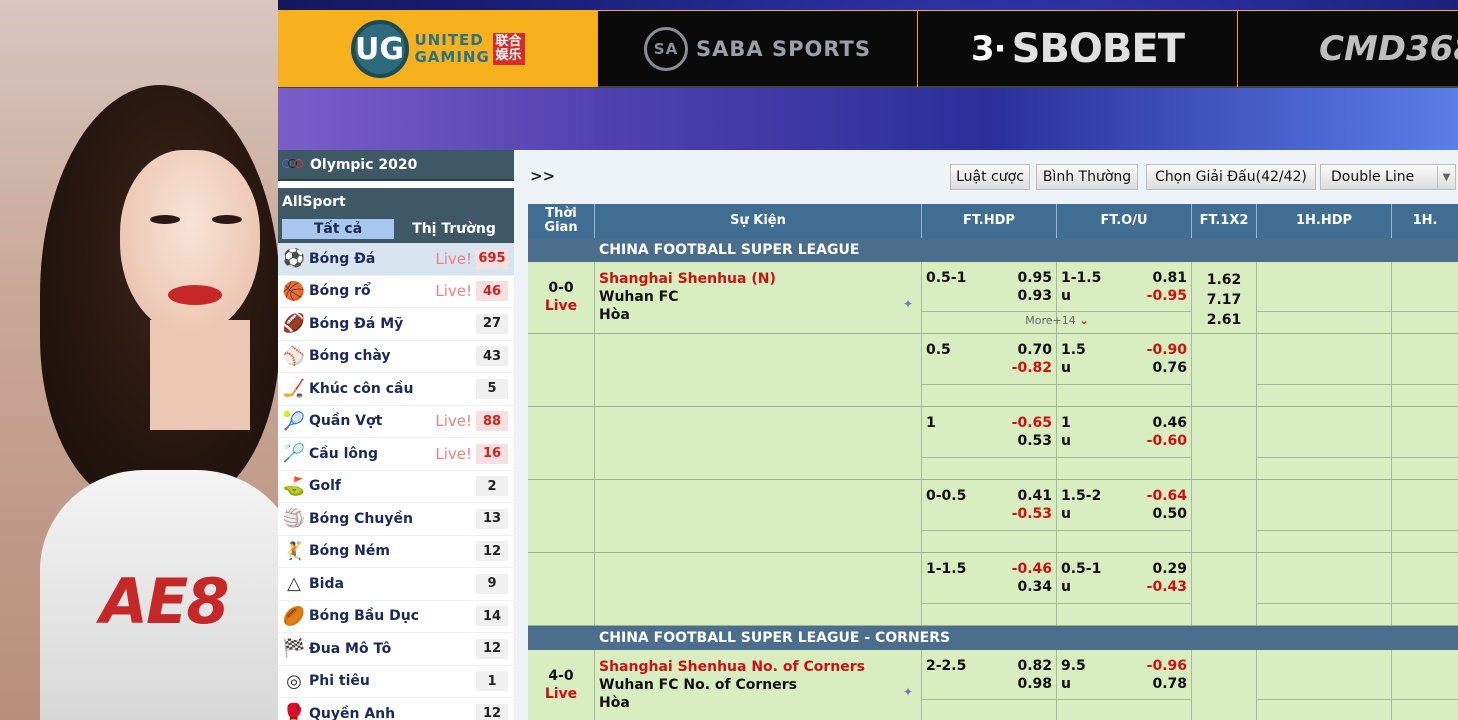 The width and height of the screenshot is (1458, 720). What do you see at coordinates (326, 583) in the screenshot?
I see `sport-name: Bida` at bounding box center [326, 583].